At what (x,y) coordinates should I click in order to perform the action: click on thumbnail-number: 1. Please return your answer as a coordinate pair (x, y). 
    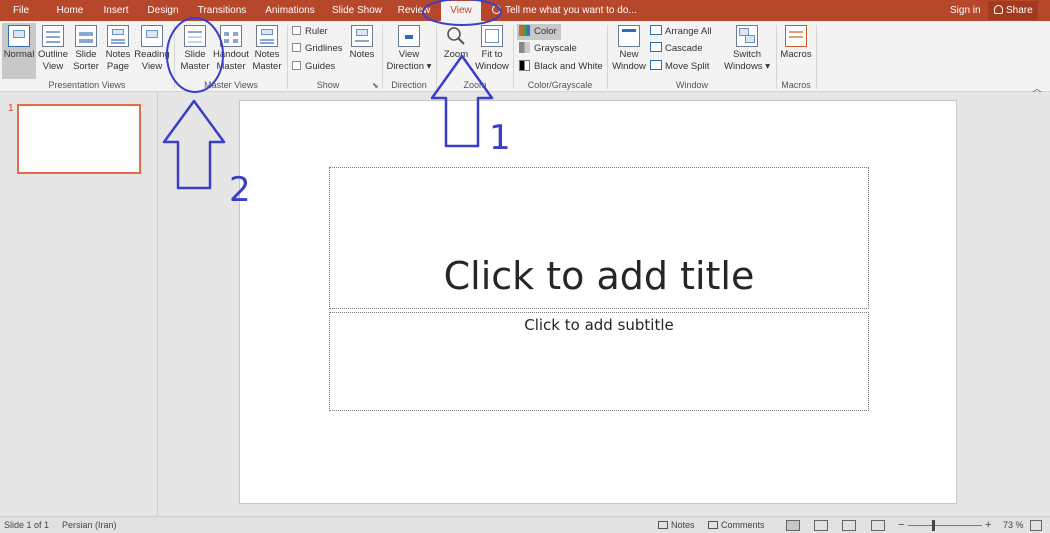
    Looking at the image, I should click on (11, 108).